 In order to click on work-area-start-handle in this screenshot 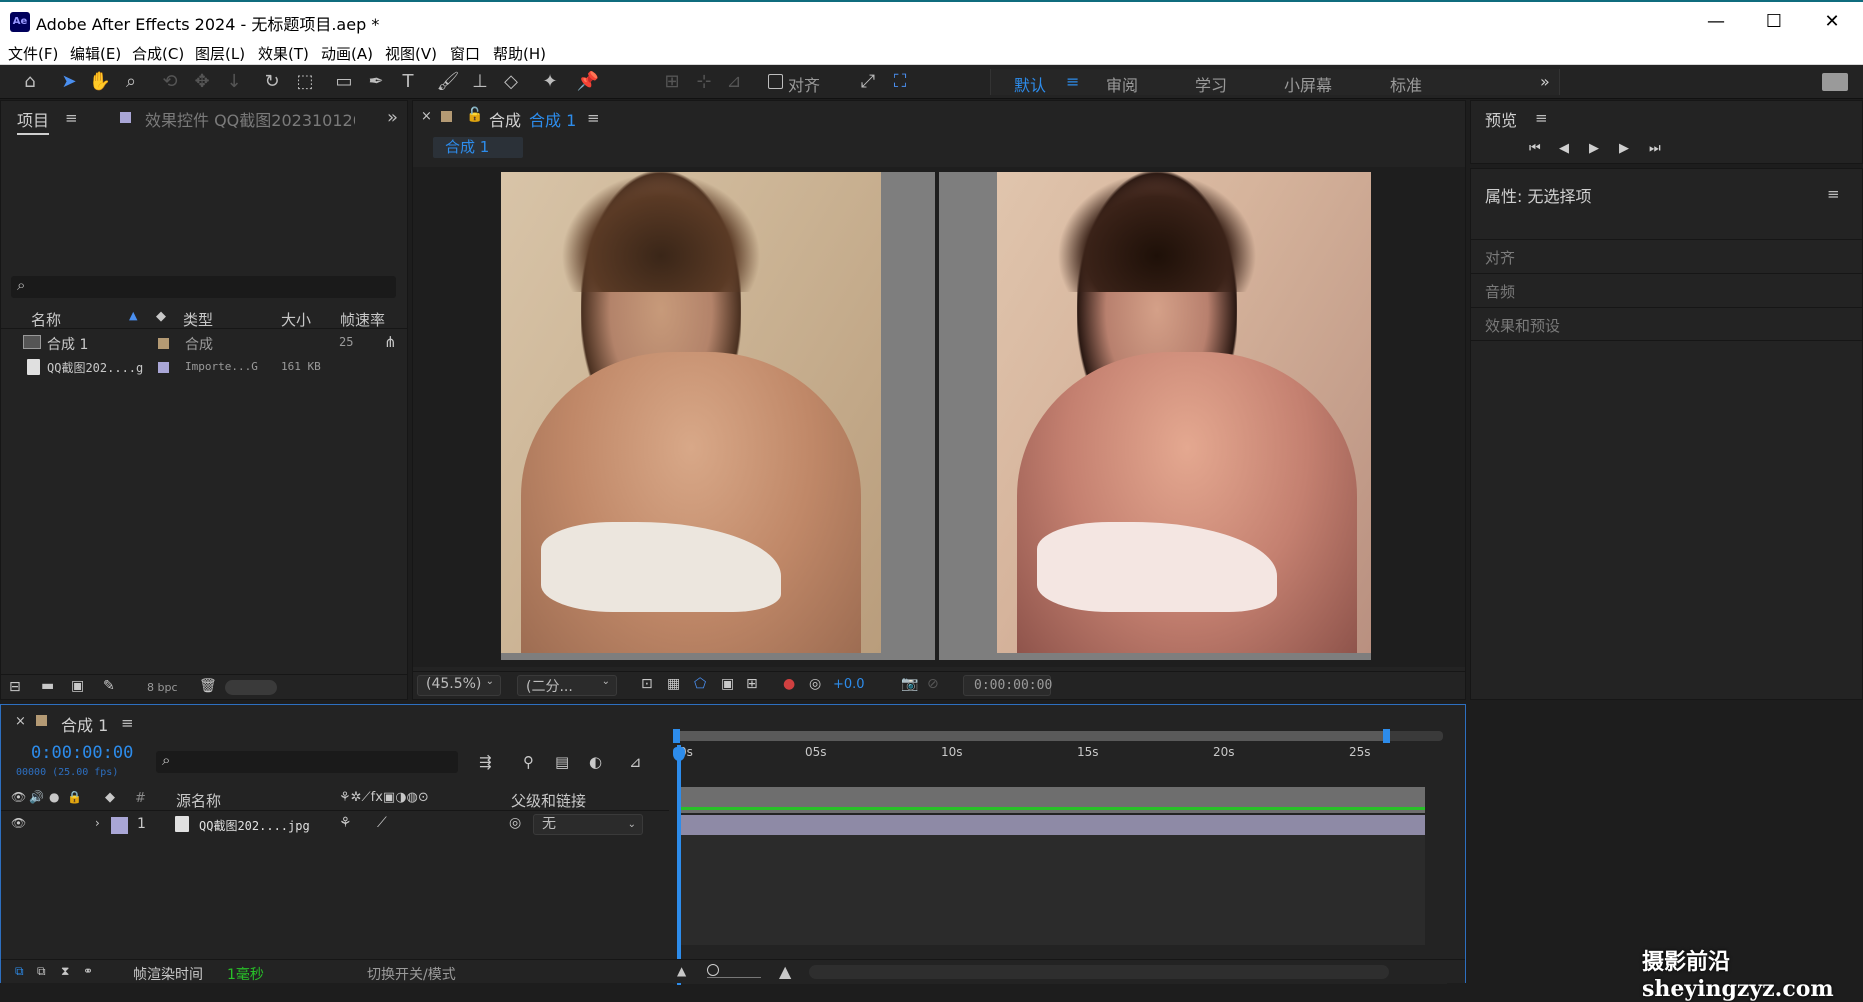, I will do `click(676, 736)`.